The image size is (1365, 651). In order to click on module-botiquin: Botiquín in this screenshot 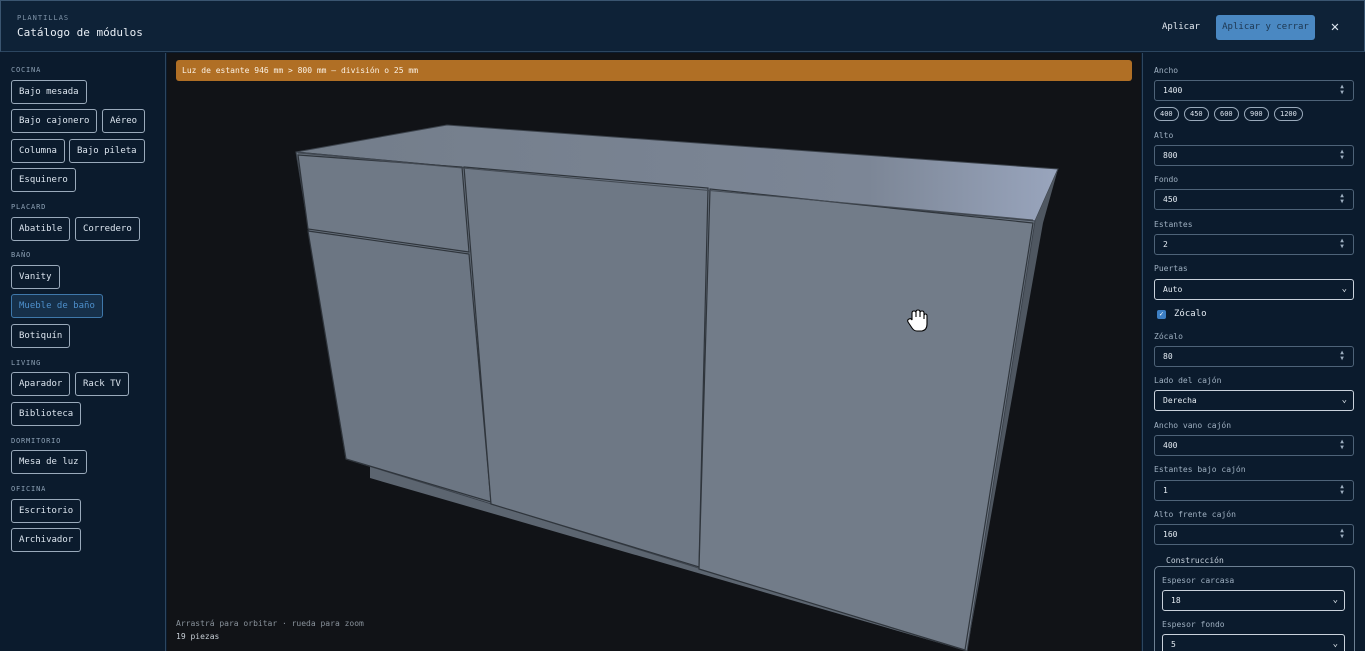, I will do `click(41, 336)`.